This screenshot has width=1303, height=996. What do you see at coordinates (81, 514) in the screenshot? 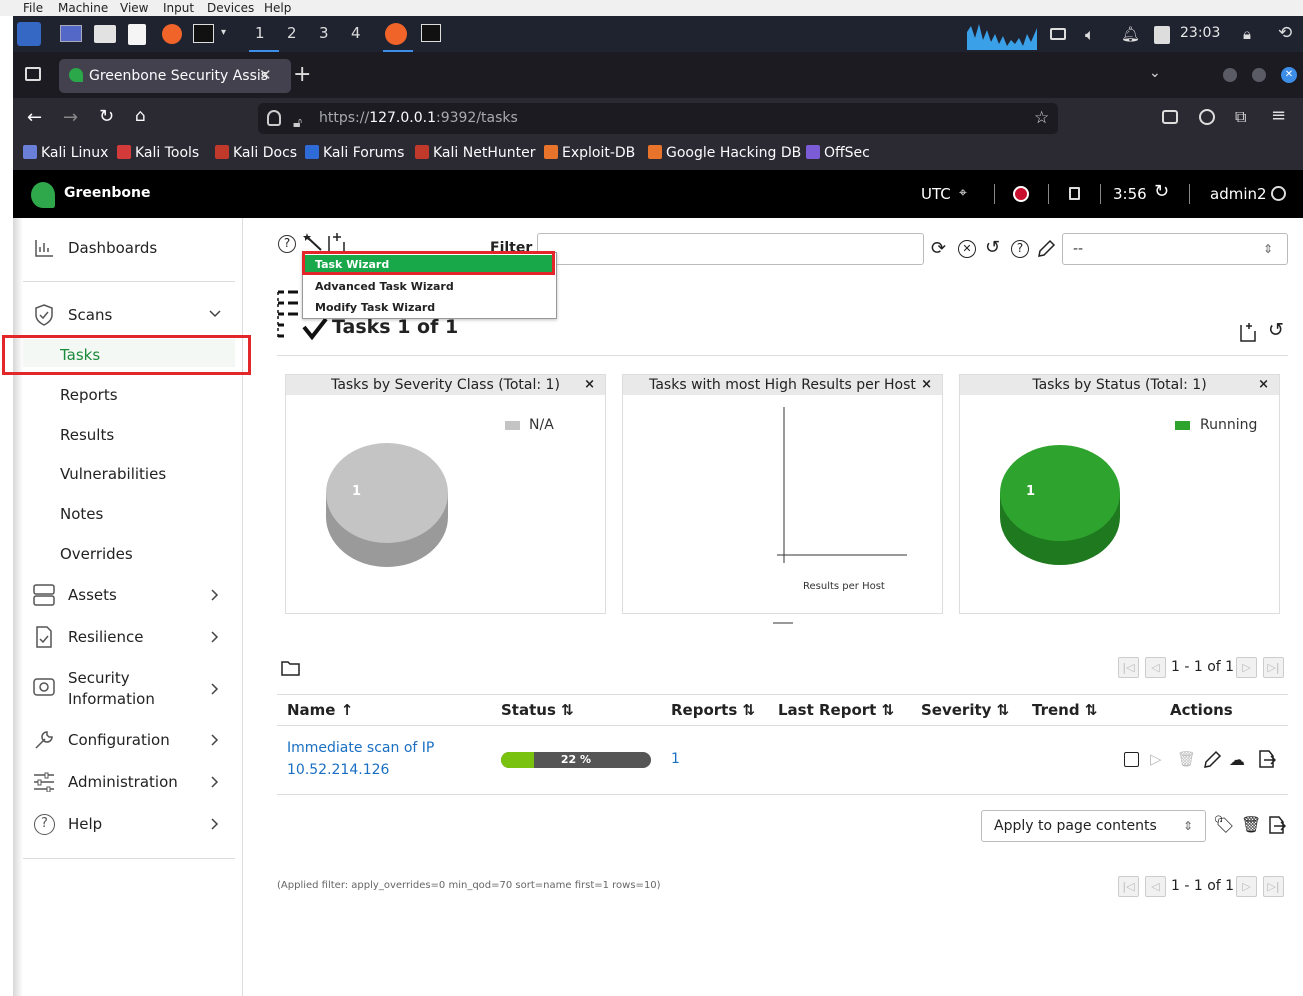
I see `nav-notes: Notes` at bounding box center [81, 514].